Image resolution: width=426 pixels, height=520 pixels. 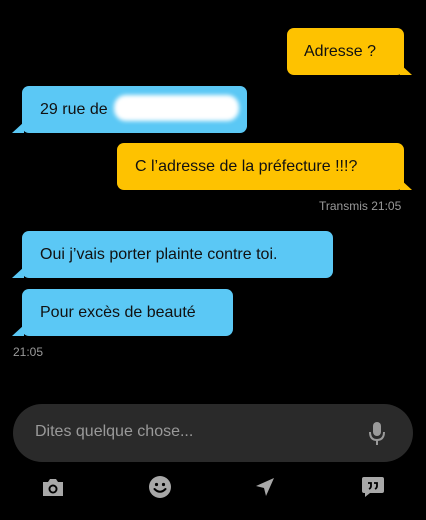 I want to click on delivery-status: Transmis 21:05, so click(x=360, y=206).